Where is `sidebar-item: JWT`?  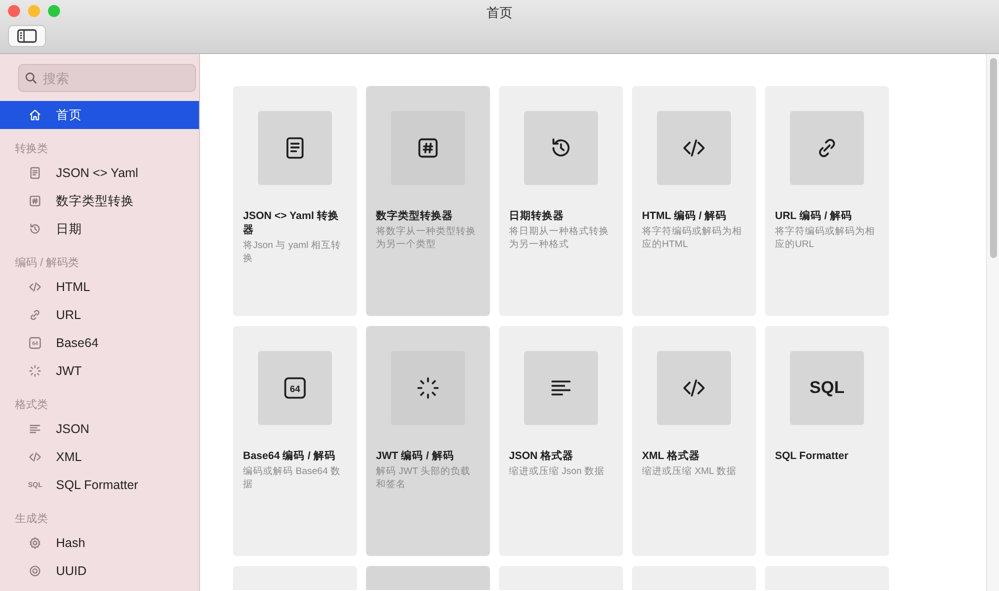 sidebar-item: JWT is located at coordinates (99, 371).